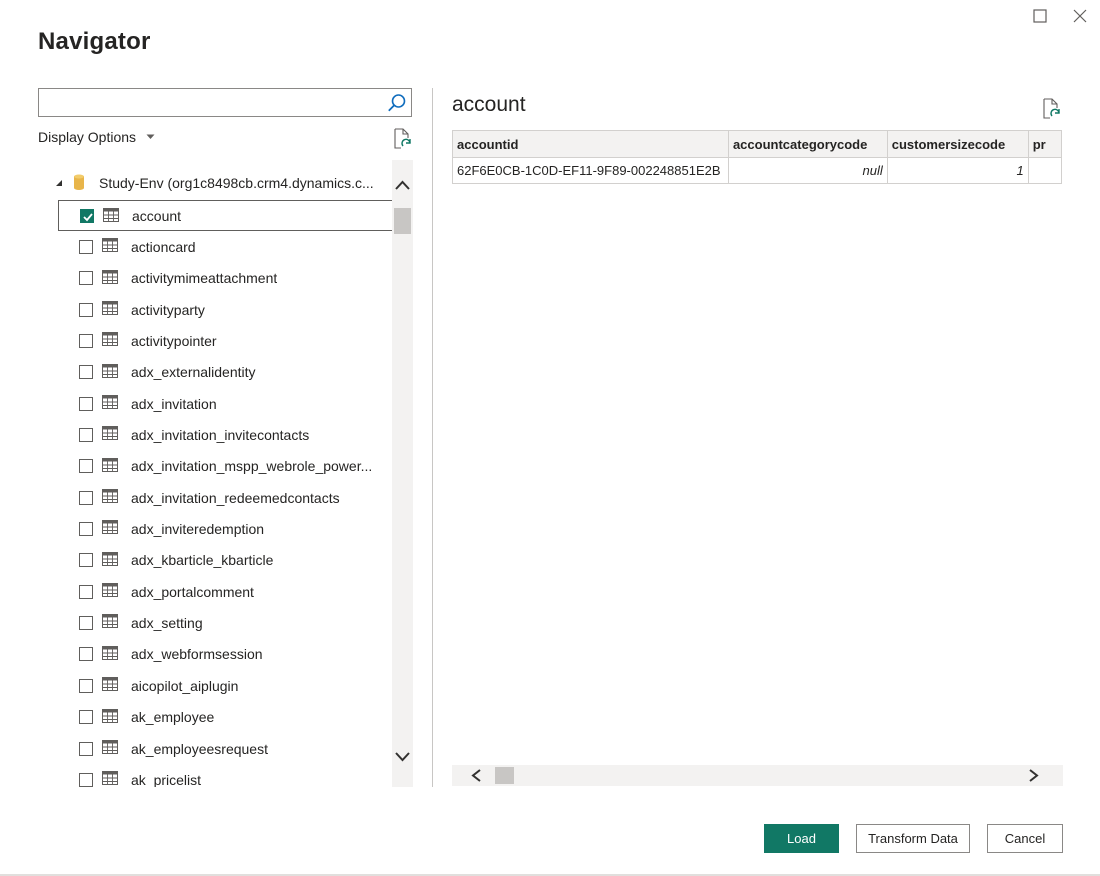 This screenshot has width=1100, height=876. Describe the element at coordinates (167, 623) in the screenshot. I see `tree-item-label: adx_setting` at that location.